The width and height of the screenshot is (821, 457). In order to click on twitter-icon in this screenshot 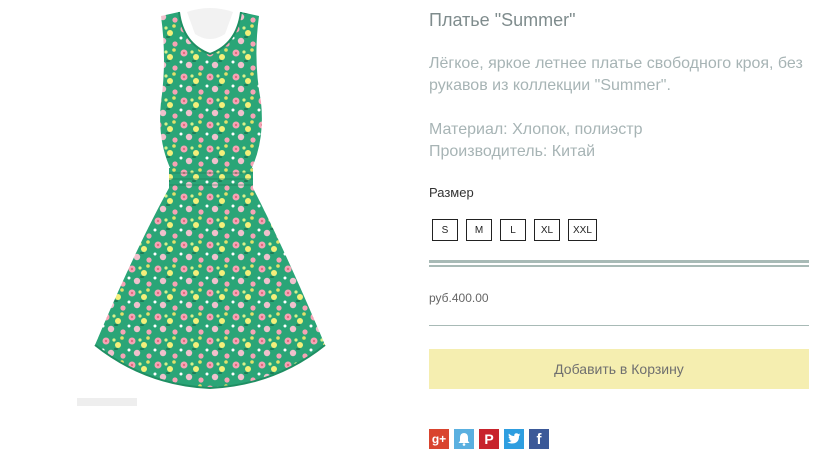, I will do `click(514, 439)`.